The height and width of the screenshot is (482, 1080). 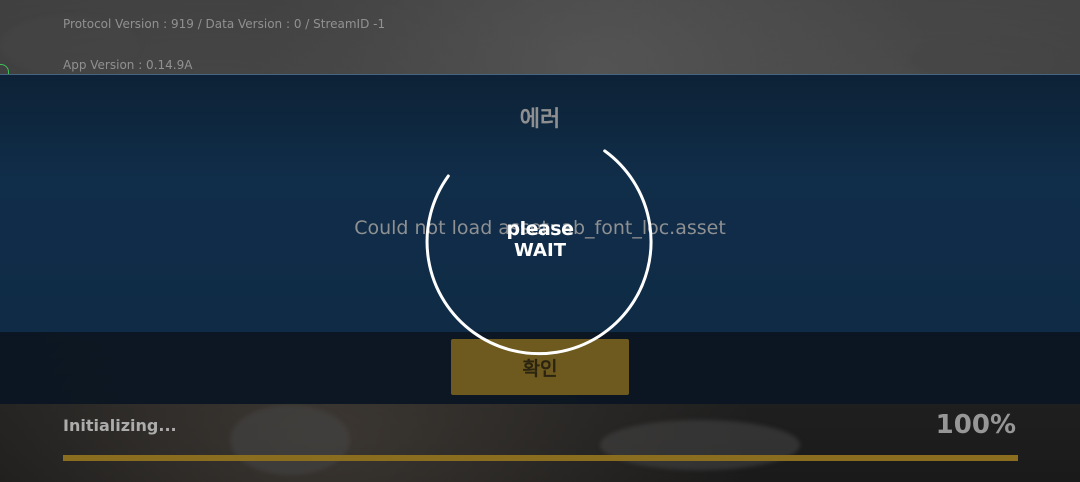 I want to click on please-wait-line2: WAIT, so click(x=540, y=250).